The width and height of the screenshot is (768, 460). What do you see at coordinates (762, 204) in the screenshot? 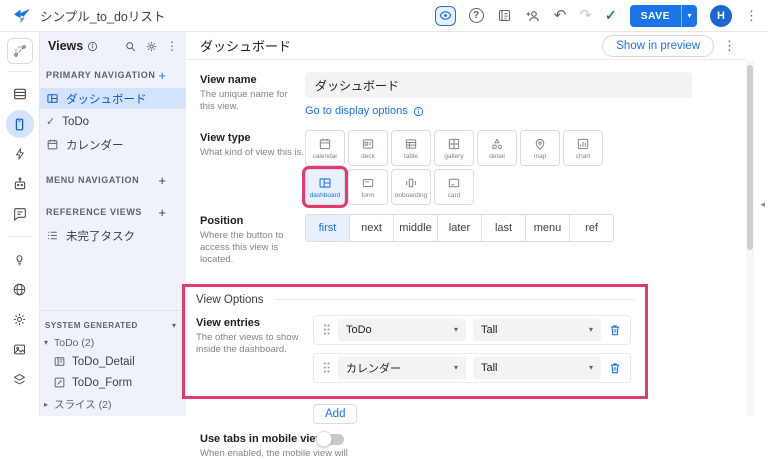
I see `panel-collapse-arrow-icon: ◂` at bounding box center [762, 204].